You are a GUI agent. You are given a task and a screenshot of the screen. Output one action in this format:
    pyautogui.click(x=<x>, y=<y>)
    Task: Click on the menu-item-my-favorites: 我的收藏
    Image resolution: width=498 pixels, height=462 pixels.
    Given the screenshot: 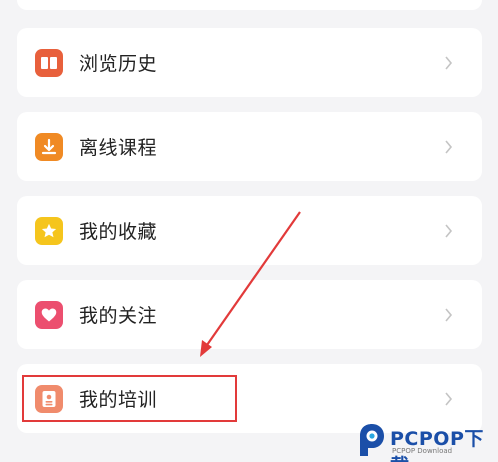 What is the action you would take?
    pyautogui.click(x=249, y=230)
    